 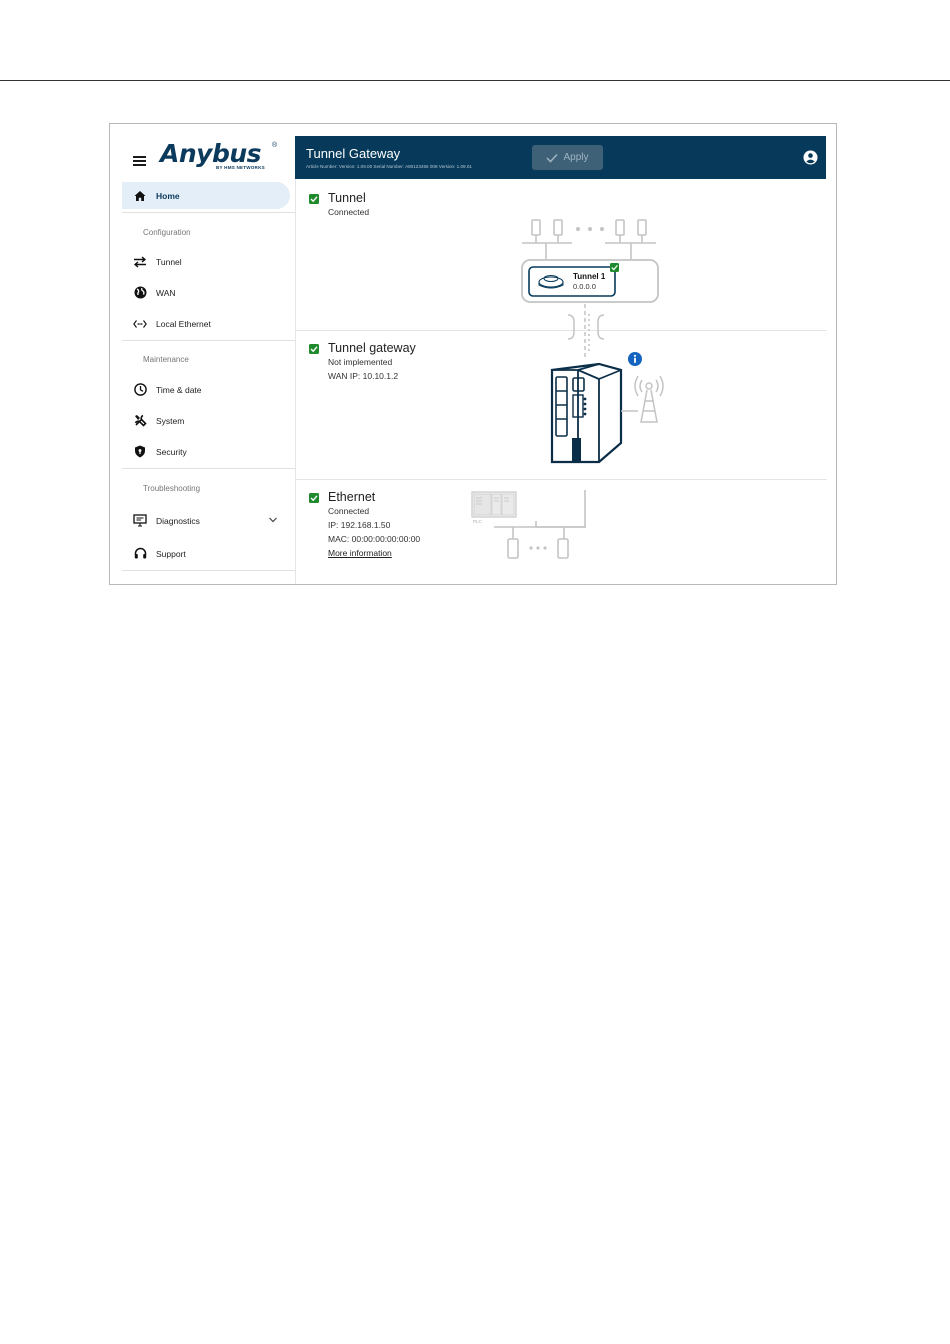 What do you see at coordinates (478, 521) in the screenshot?
I see `plc-label: PLC` at bounding box center [478, 521].